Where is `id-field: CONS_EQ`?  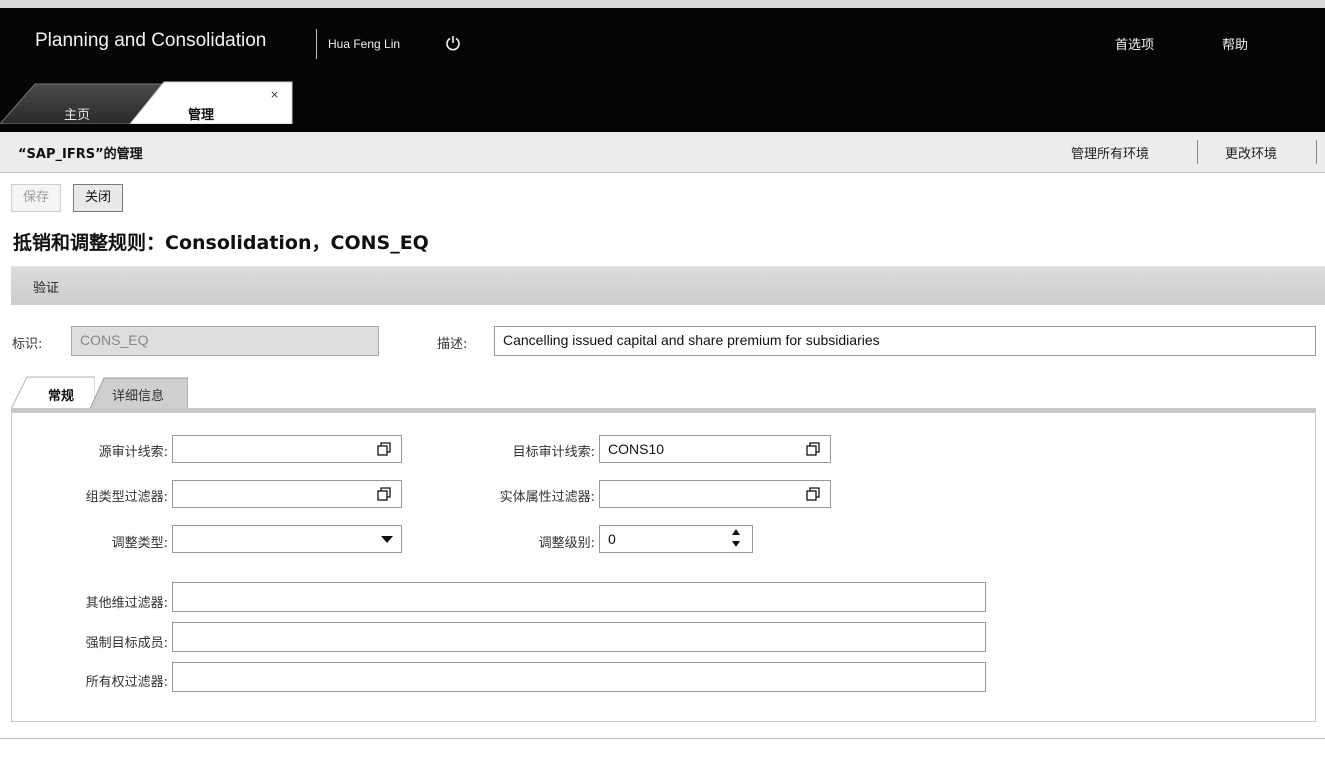 id-field: CONS_EQ is located at coordinates (225, 341).